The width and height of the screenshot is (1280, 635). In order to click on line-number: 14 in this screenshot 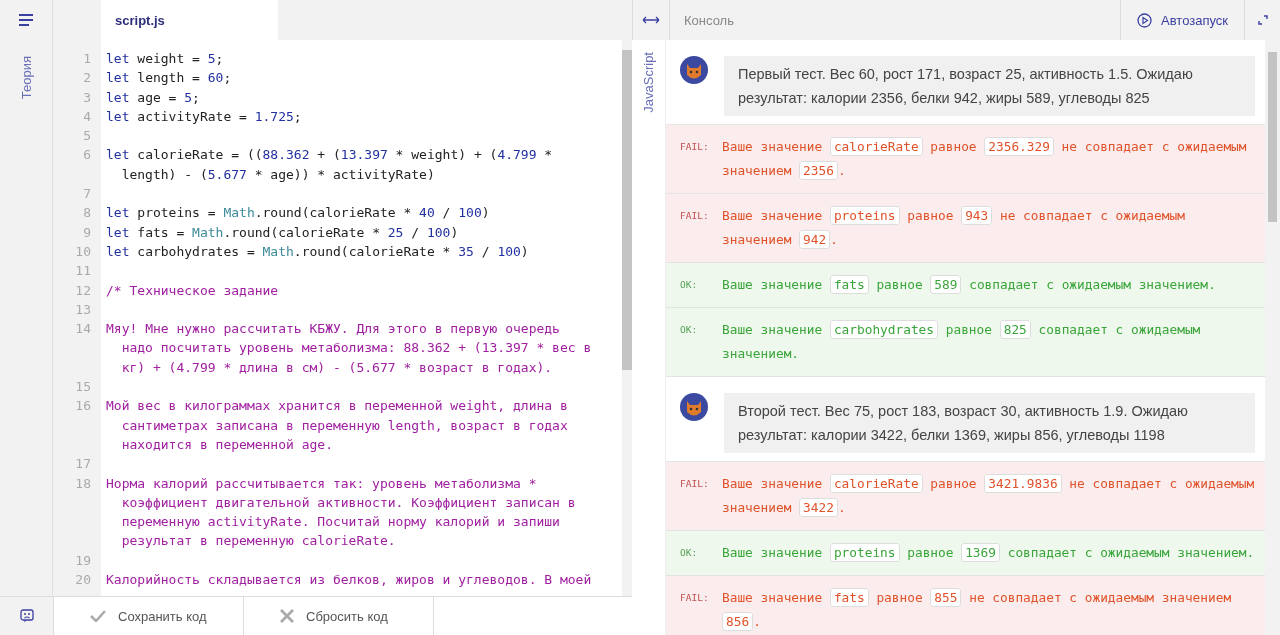, I will do `click(83, 329)`.